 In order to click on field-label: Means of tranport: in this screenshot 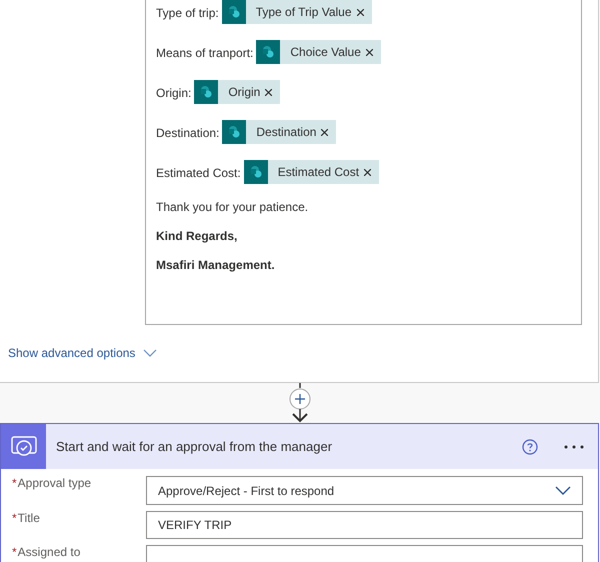, I will do `click(205, 53)`.